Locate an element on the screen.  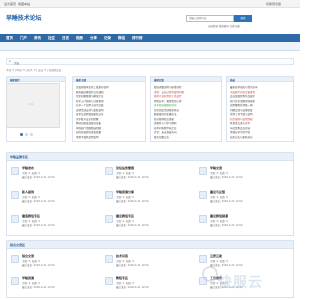
forum-entry: 技术问答 主题: 0, 帖数: 0 最后发表: 2020-4-21 12:00 is located at coordinates (150, 263).